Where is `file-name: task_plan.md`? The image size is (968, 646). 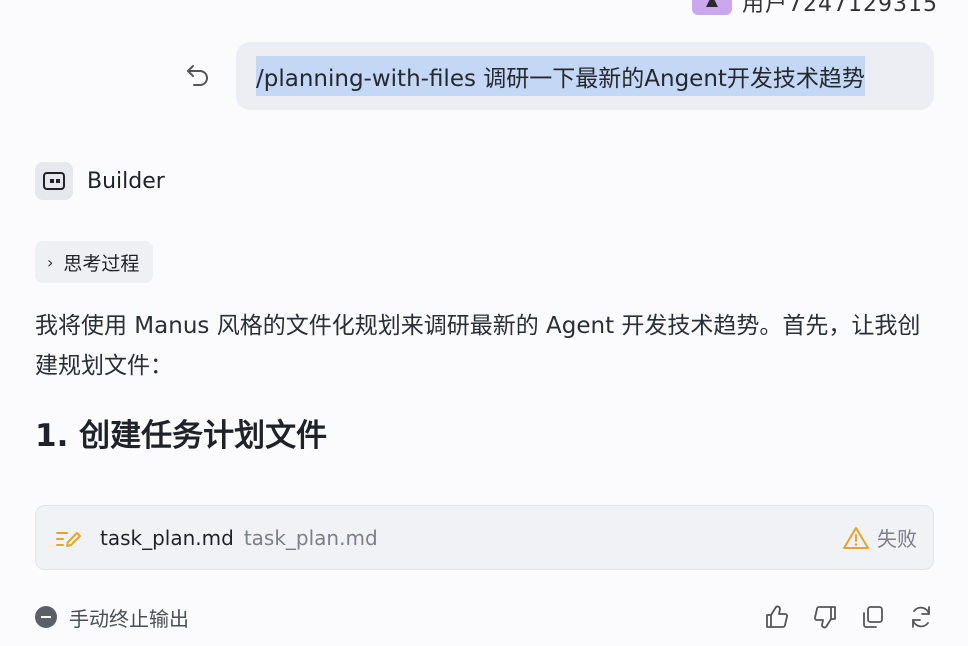
file-name: task_plan.md is located at coordinates (167, 537).